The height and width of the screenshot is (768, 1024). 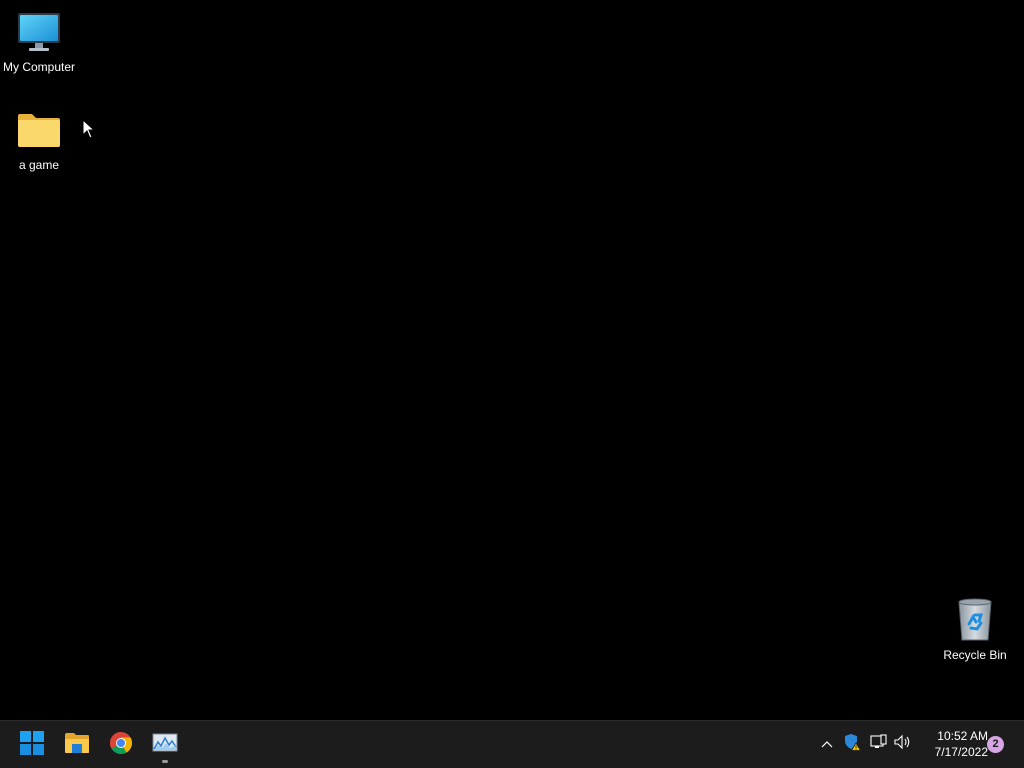 What do you see at coordinates (975, 655) in the screenshot?
I see `desktop-icon-label: Recycle Bin` at bounding box center [975, 655].